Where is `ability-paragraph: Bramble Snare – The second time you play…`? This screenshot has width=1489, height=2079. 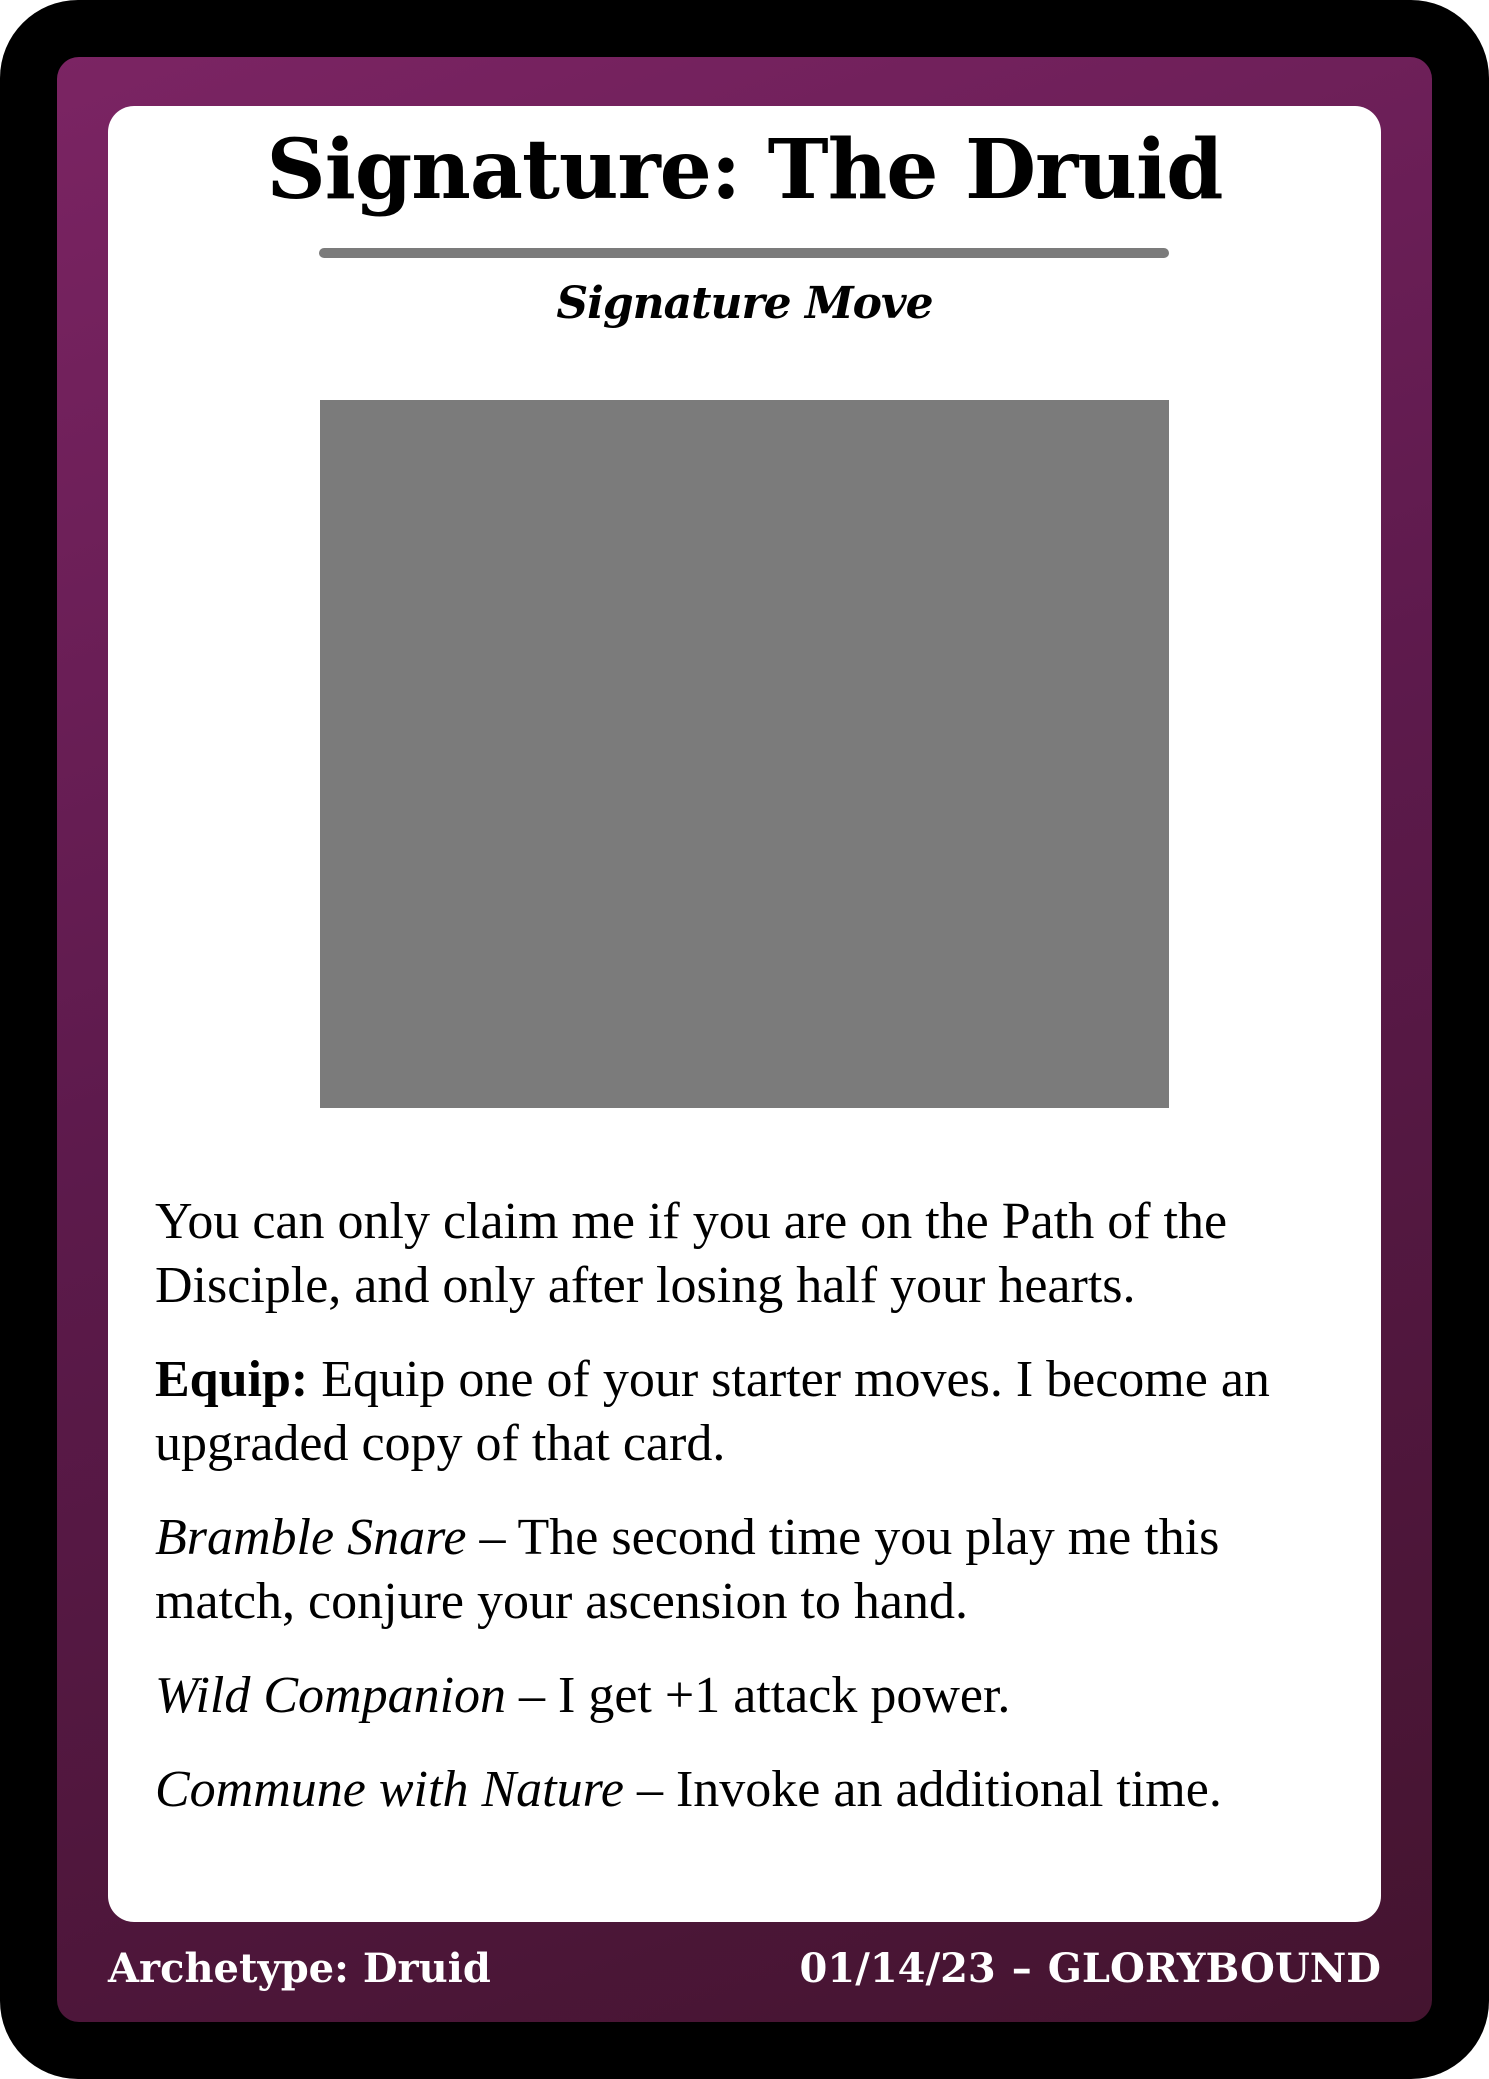
ability-paragraph: Bramble Snare – The second time you play… is located at coordinates (750, 1570).